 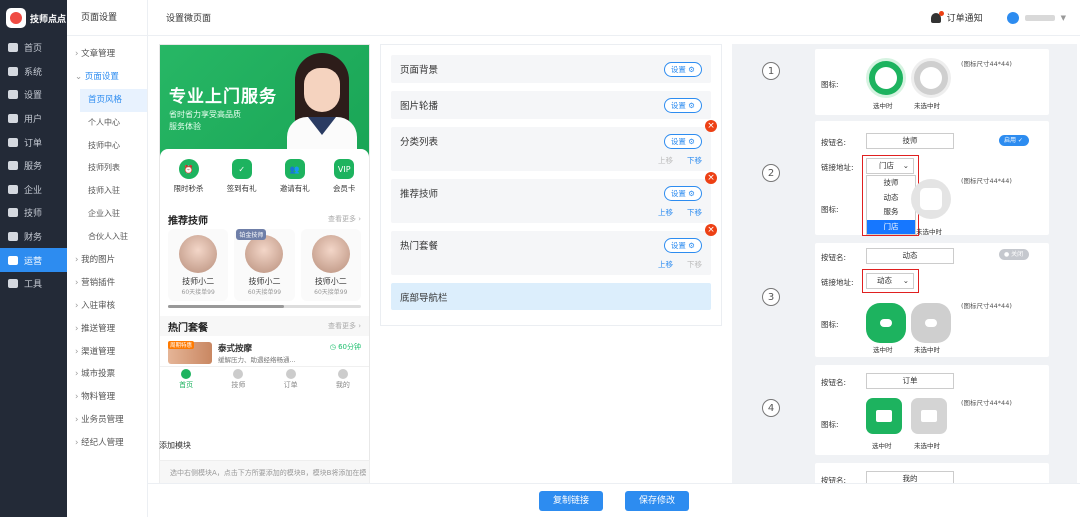 What do you see at coordinates (551, 296) in the screenshot?
I see `module-item: 底部导航栏` at bounding box center [551, 296].